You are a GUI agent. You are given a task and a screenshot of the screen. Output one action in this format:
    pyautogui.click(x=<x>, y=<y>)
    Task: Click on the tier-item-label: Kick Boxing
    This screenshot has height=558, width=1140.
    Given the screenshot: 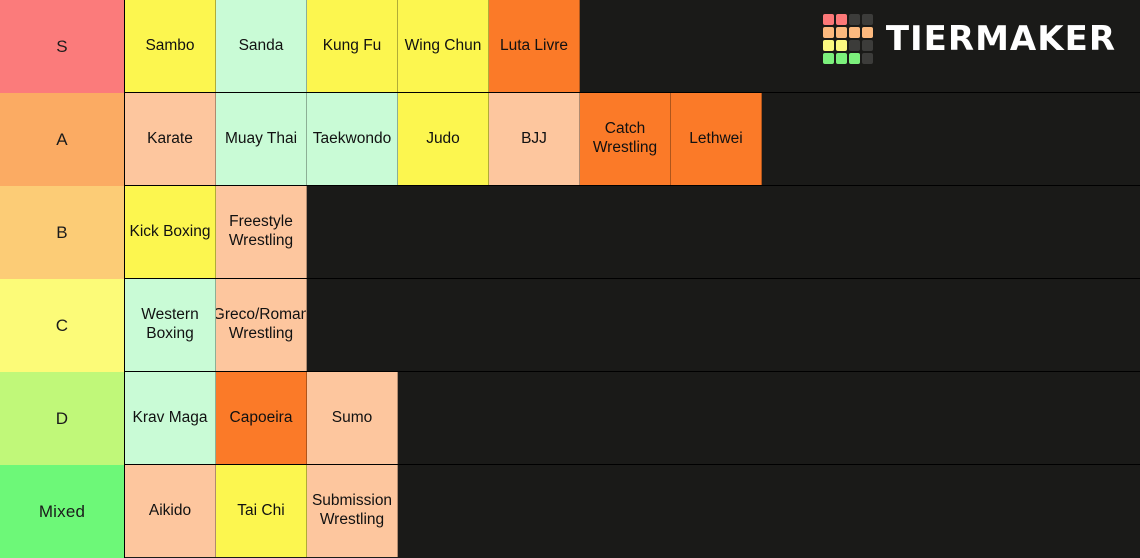 What is the action you would take?
    pyautogui.click(x=170, y=231)
    